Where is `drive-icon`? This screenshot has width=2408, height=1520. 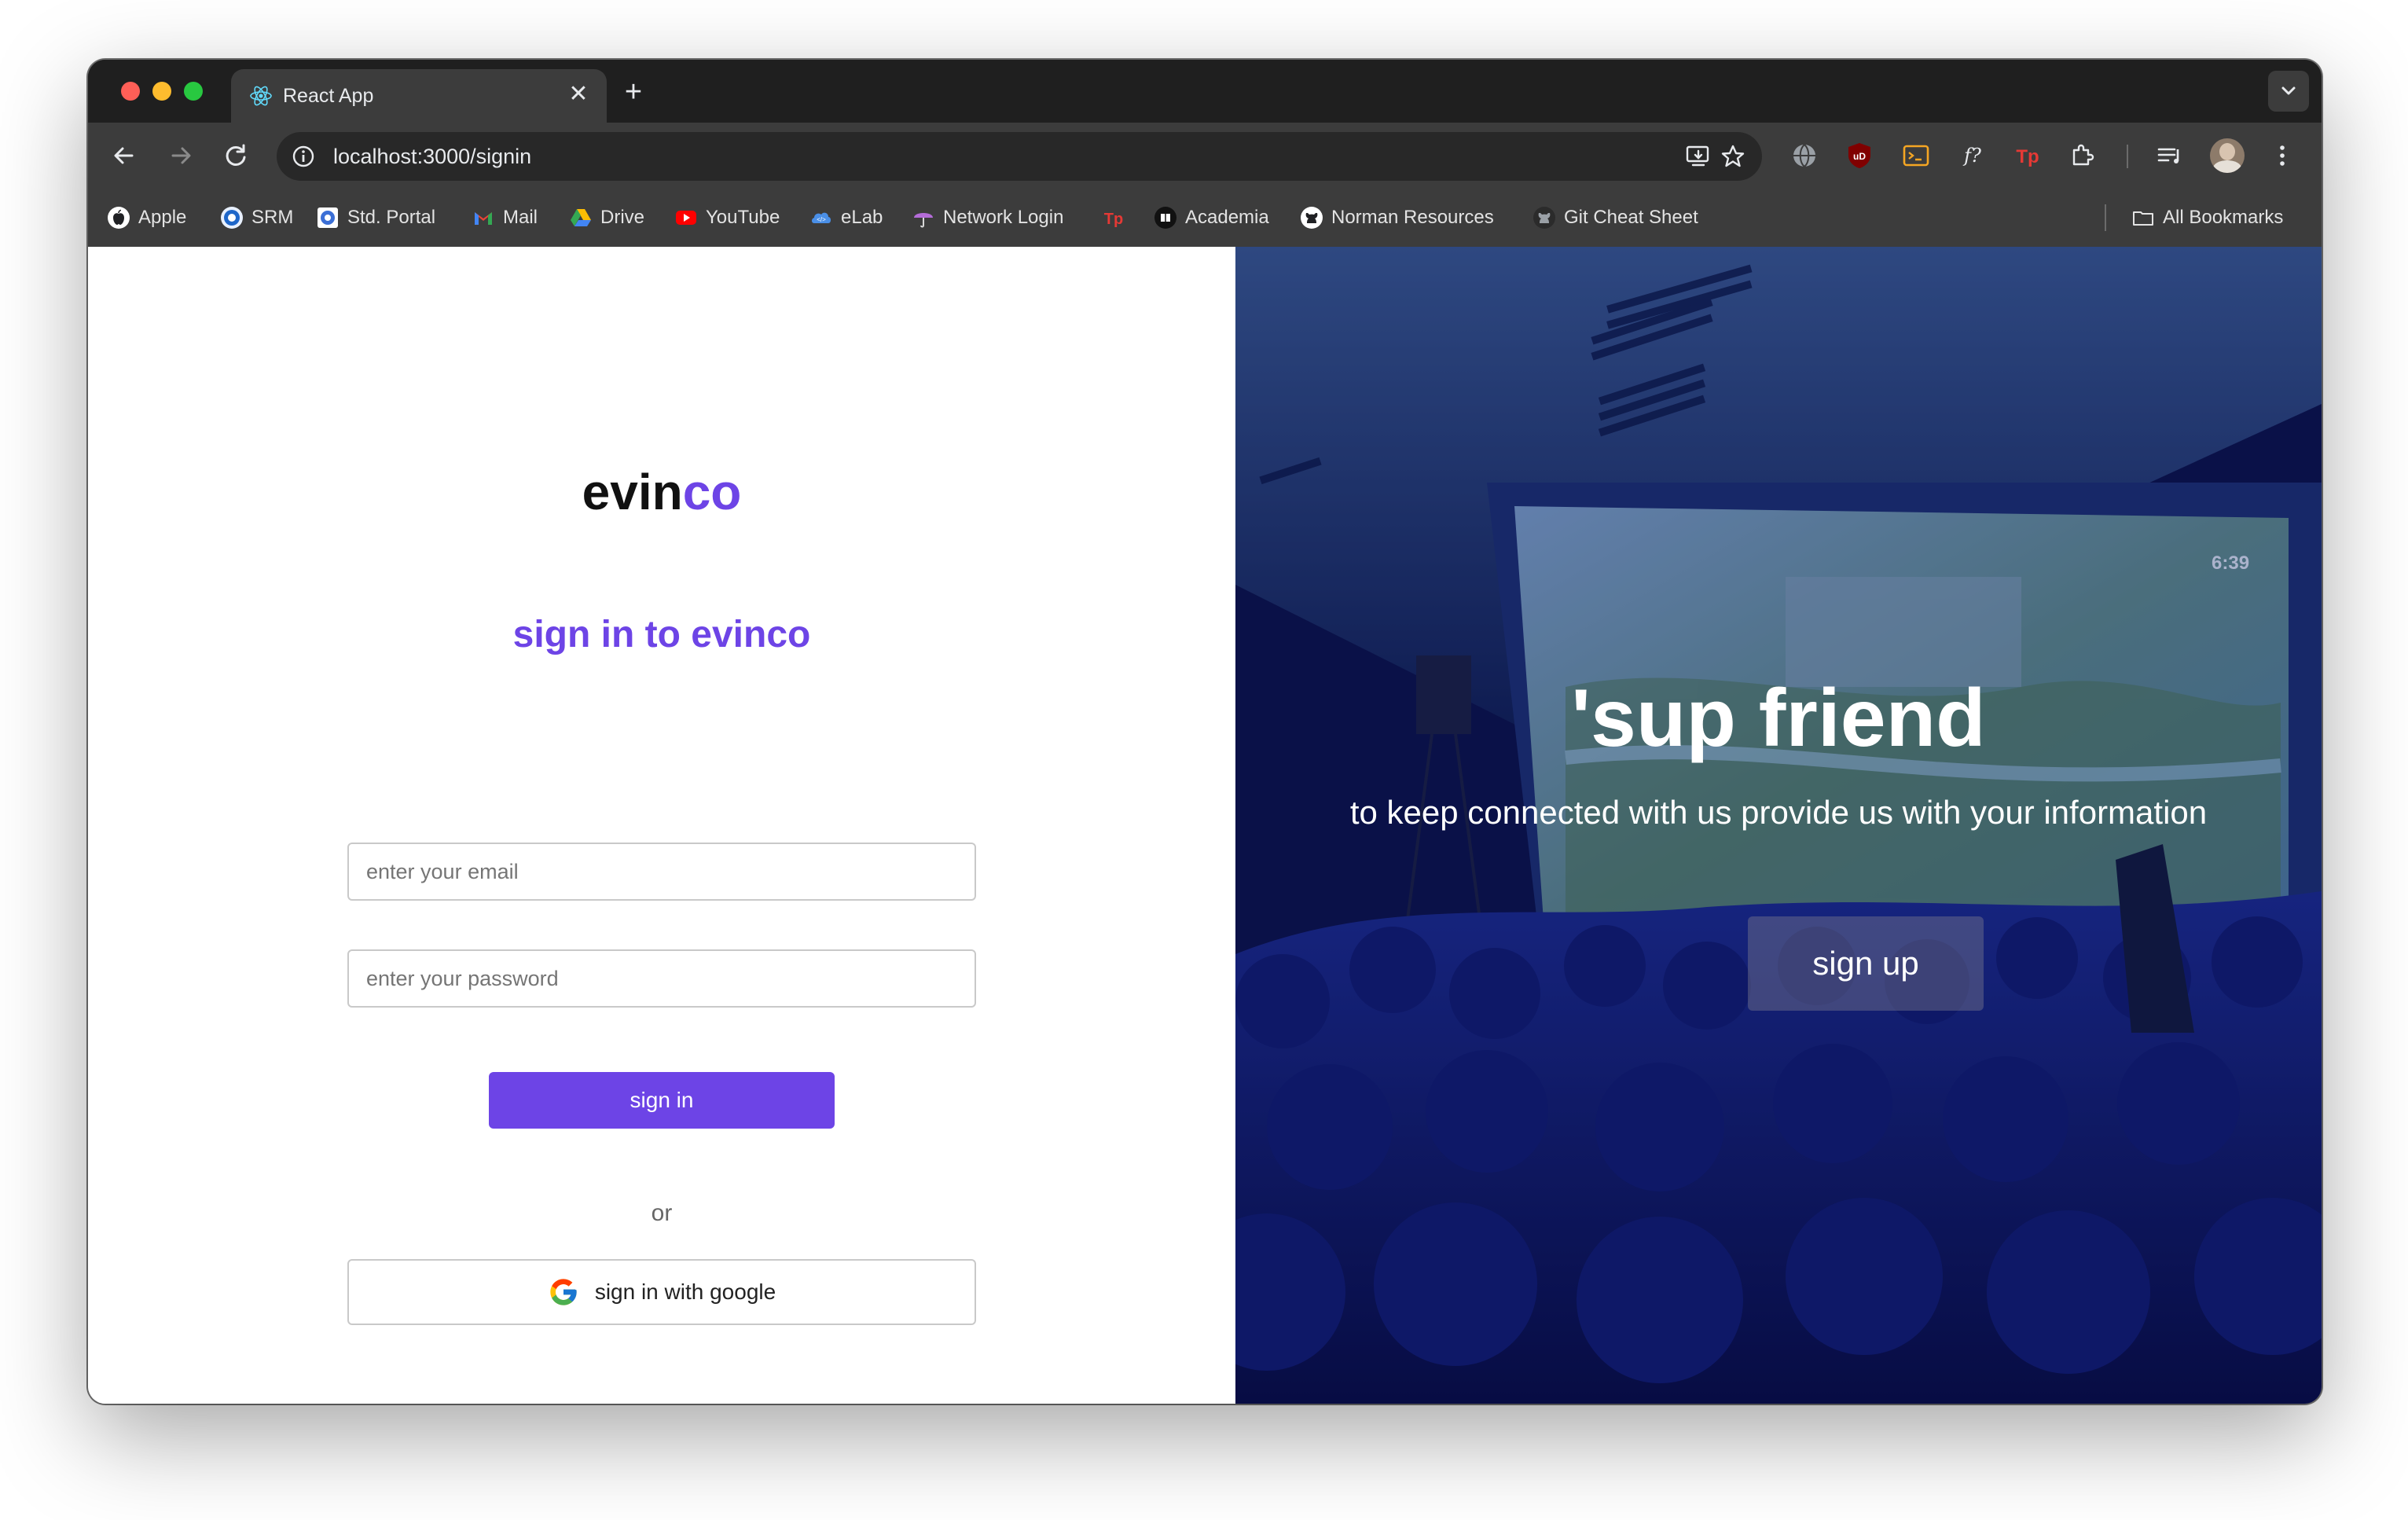
drive-icon is located at coordinates (581, 218).